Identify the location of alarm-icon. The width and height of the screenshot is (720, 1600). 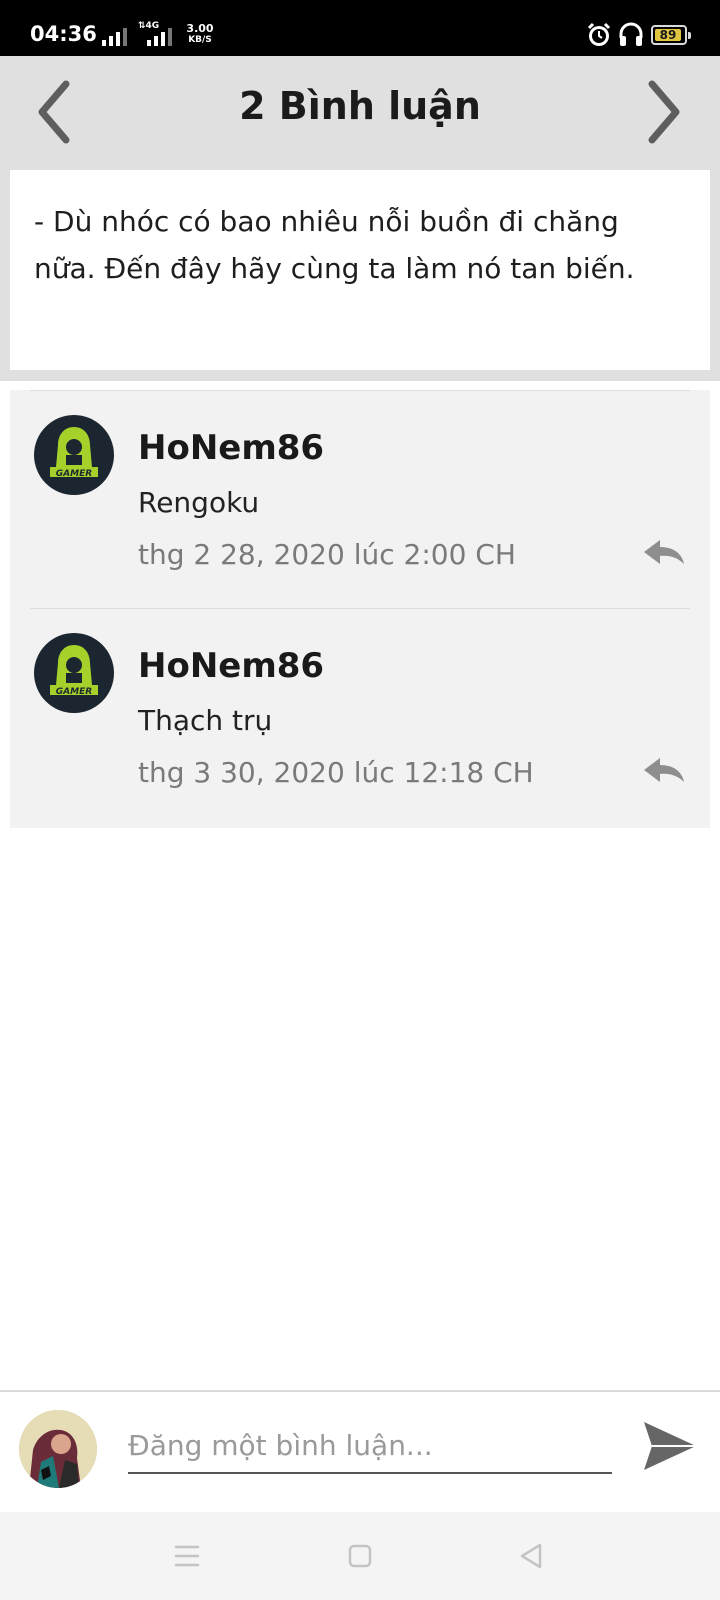
(599, 34).